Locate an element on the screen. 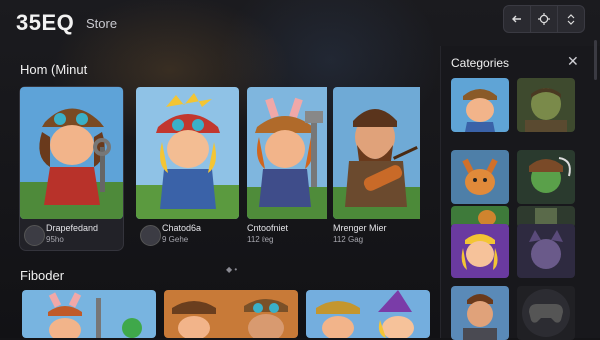  game-title: Cntoofniet is located at coordinates (268, 228).